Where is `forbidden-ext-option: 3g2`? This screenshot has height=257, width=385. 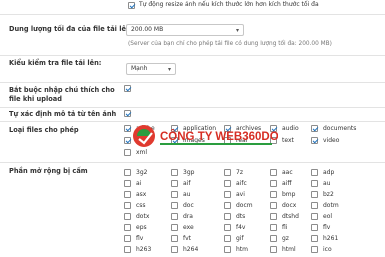 forbidden-ext-option: 3g2 is located at coordinates (135, 172).